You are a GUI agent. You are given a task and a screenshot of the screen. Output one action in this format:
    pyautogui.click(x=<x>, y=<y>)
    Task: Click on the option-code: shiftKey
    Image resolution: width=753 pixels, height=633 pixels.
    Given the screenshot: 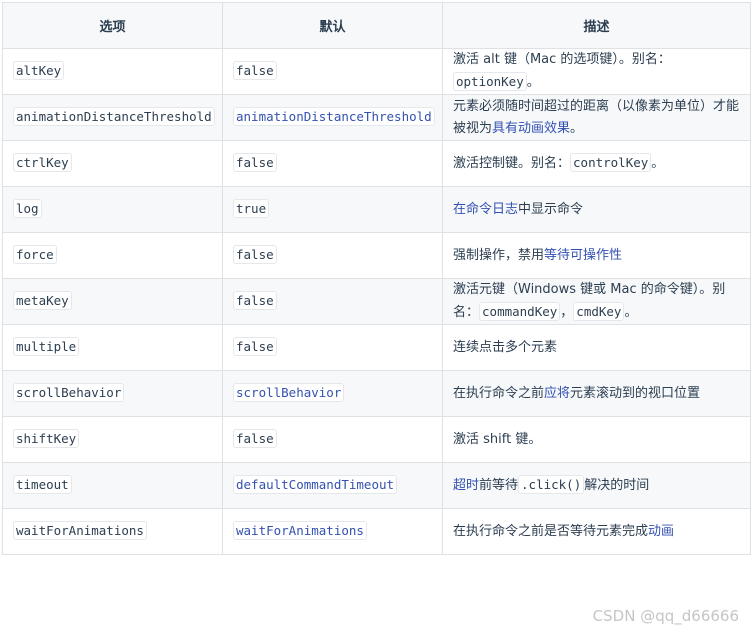 What is the action you would take?
    pyautogui.click(x=46, y=438)
    